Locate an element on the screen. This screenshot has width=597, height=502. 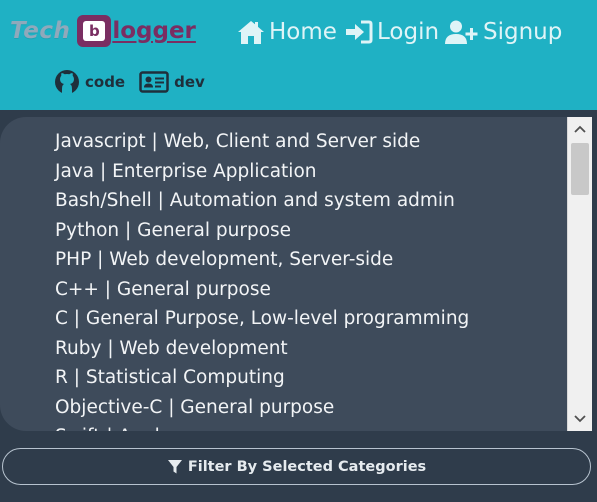
brand-name-part1: Tech is located at coordinates (40, 31).